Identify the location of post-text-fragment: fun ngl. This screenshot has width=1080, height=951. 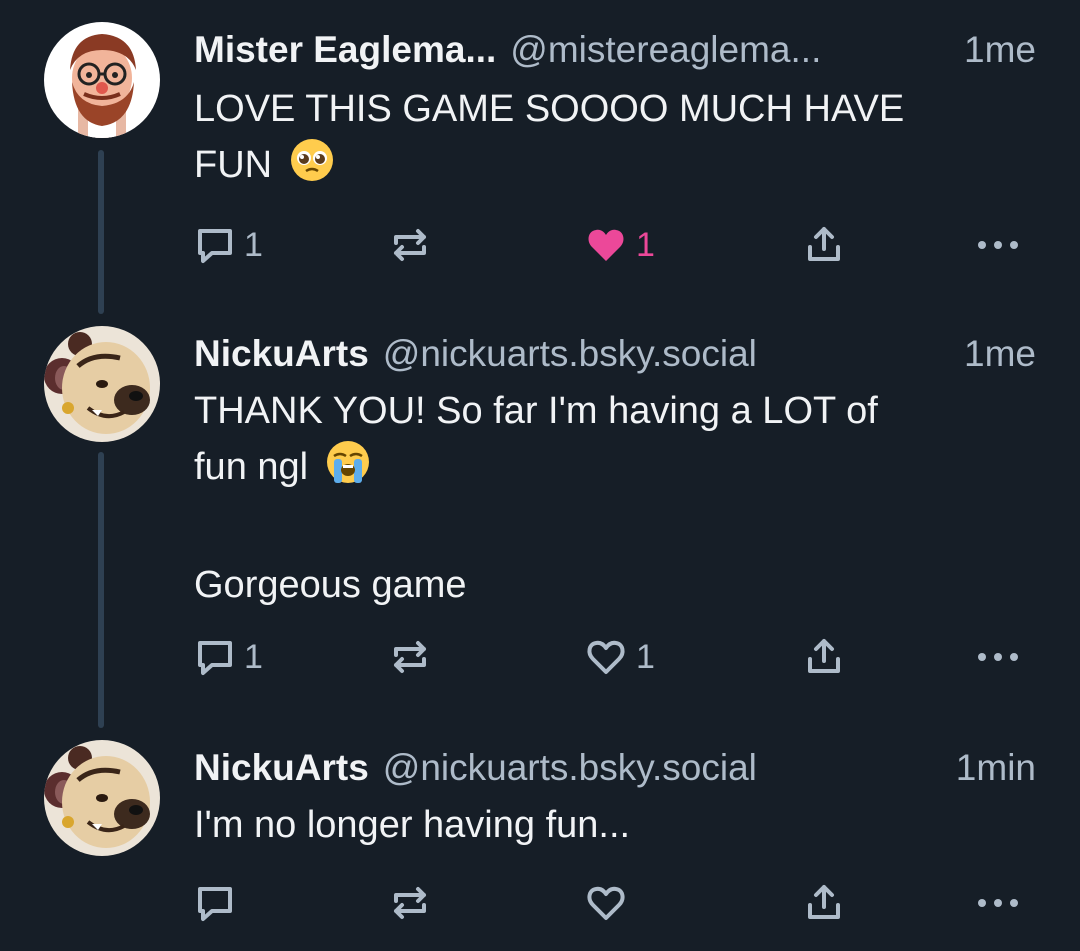
(251, 467).